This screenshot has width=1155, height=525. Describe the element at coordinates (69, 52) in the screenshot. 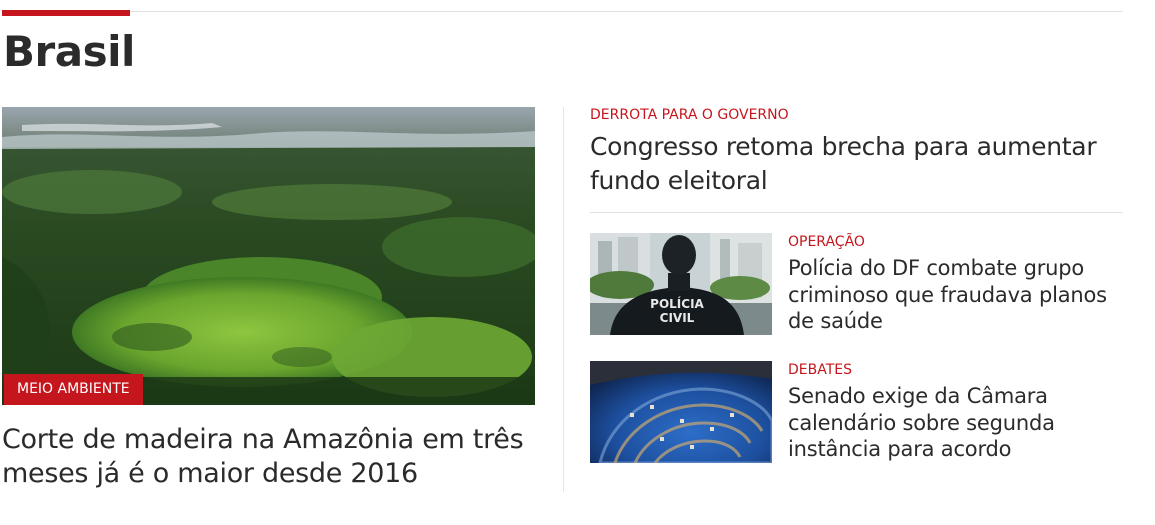

I see `section-title: Brasil` at that location.